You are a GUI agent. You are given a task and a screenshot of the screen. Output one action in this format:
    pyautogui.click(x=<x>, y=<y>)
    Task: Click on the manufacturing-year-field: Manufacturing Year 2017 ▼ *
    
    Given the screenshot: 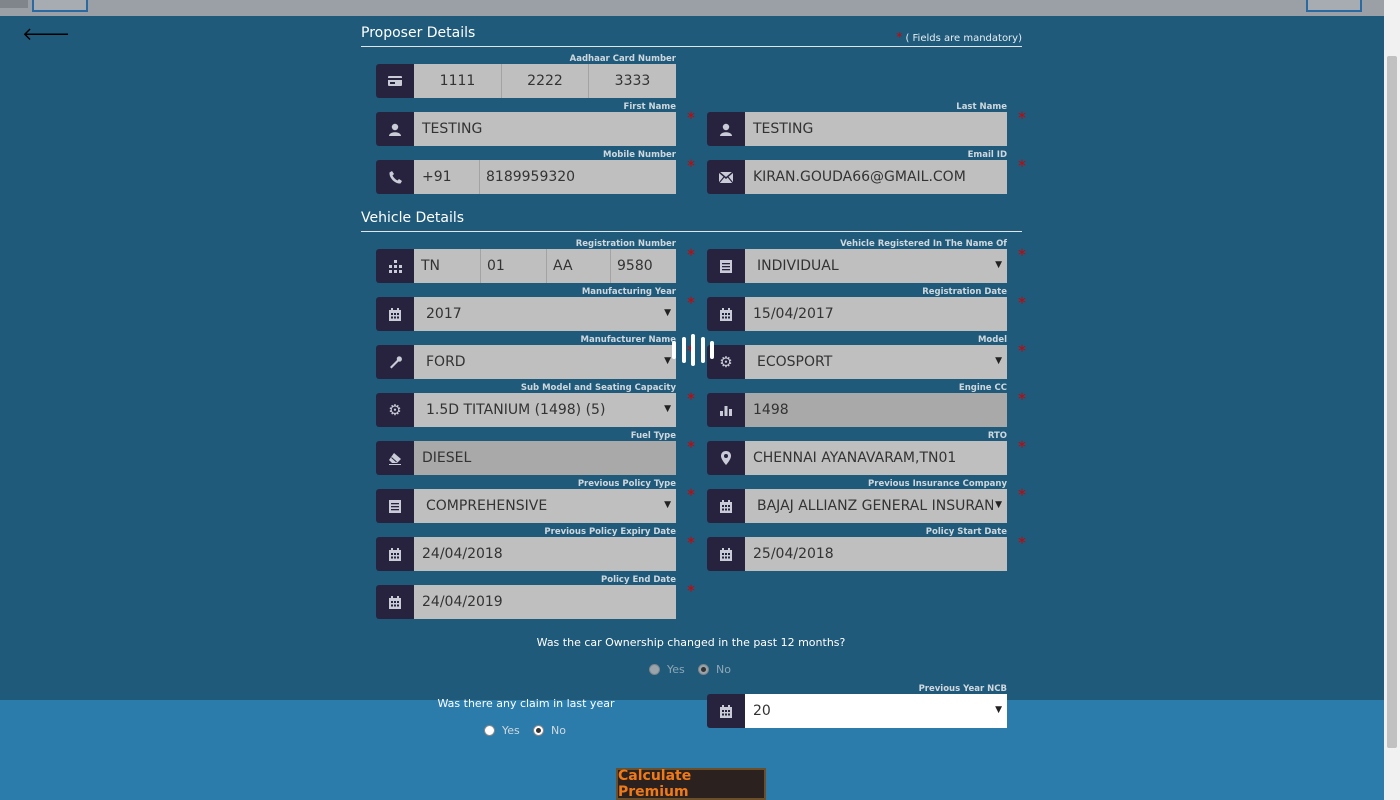 What is the action you would take?
    pyautogui.click(x=535, y=309)
    